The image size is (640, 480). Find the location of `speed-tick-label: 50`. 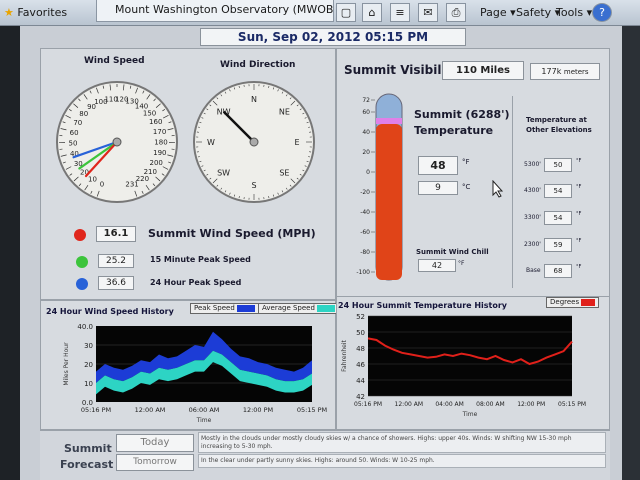

speed-tick-label: 50 is located at coordinates (73, 144).